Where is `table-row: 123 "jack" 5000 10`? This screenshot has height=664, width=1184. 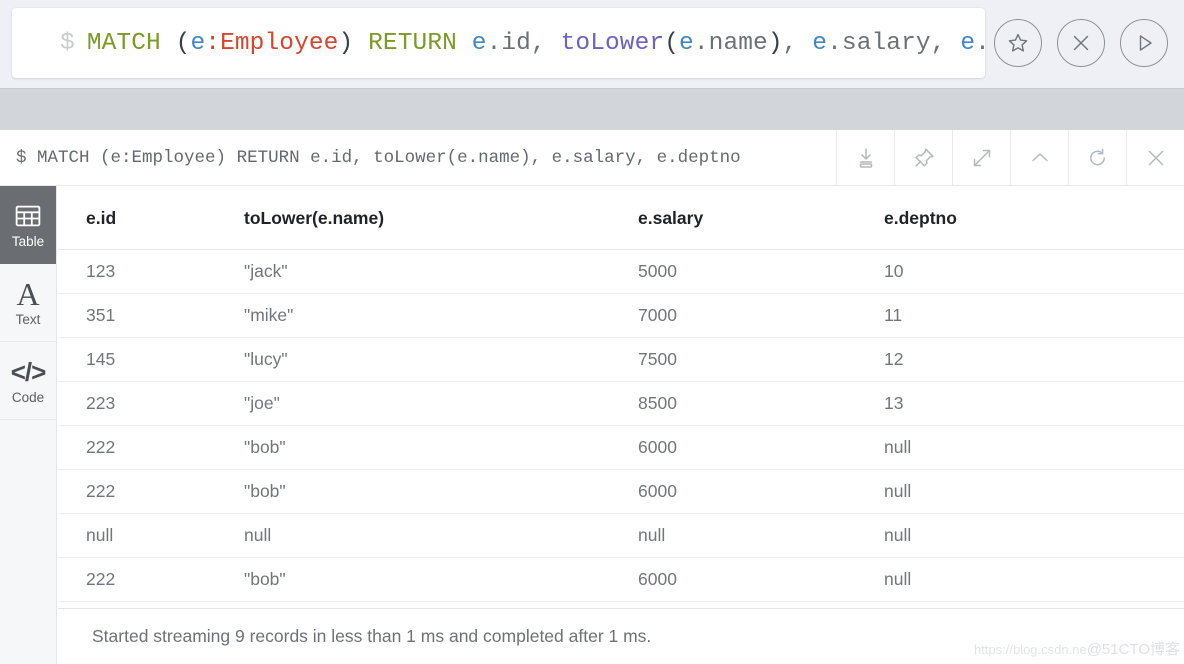 table-row: 123 "jack" 5000 10 is located at coordinates (621, 271).